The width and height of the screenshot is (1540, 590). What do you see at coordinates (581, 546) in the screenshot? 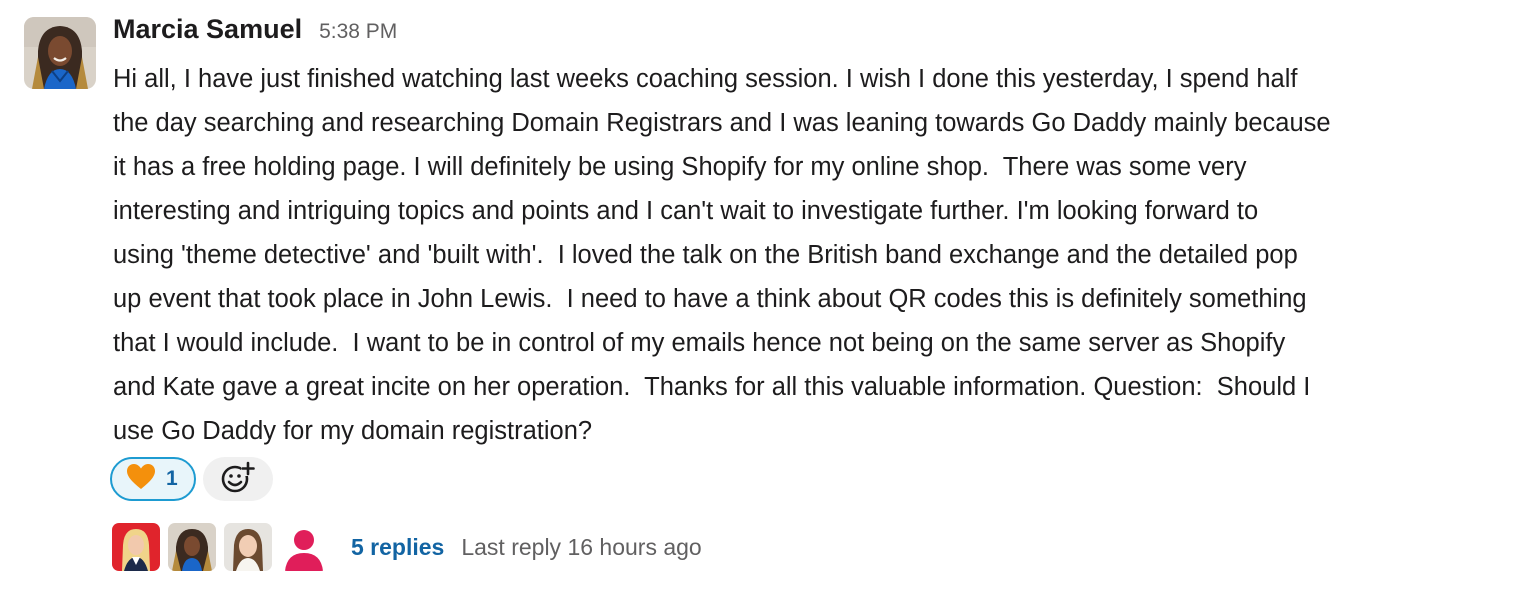
I see `last-reply-text: Last reply 16 hours ago` at bounding box center [581, 546].